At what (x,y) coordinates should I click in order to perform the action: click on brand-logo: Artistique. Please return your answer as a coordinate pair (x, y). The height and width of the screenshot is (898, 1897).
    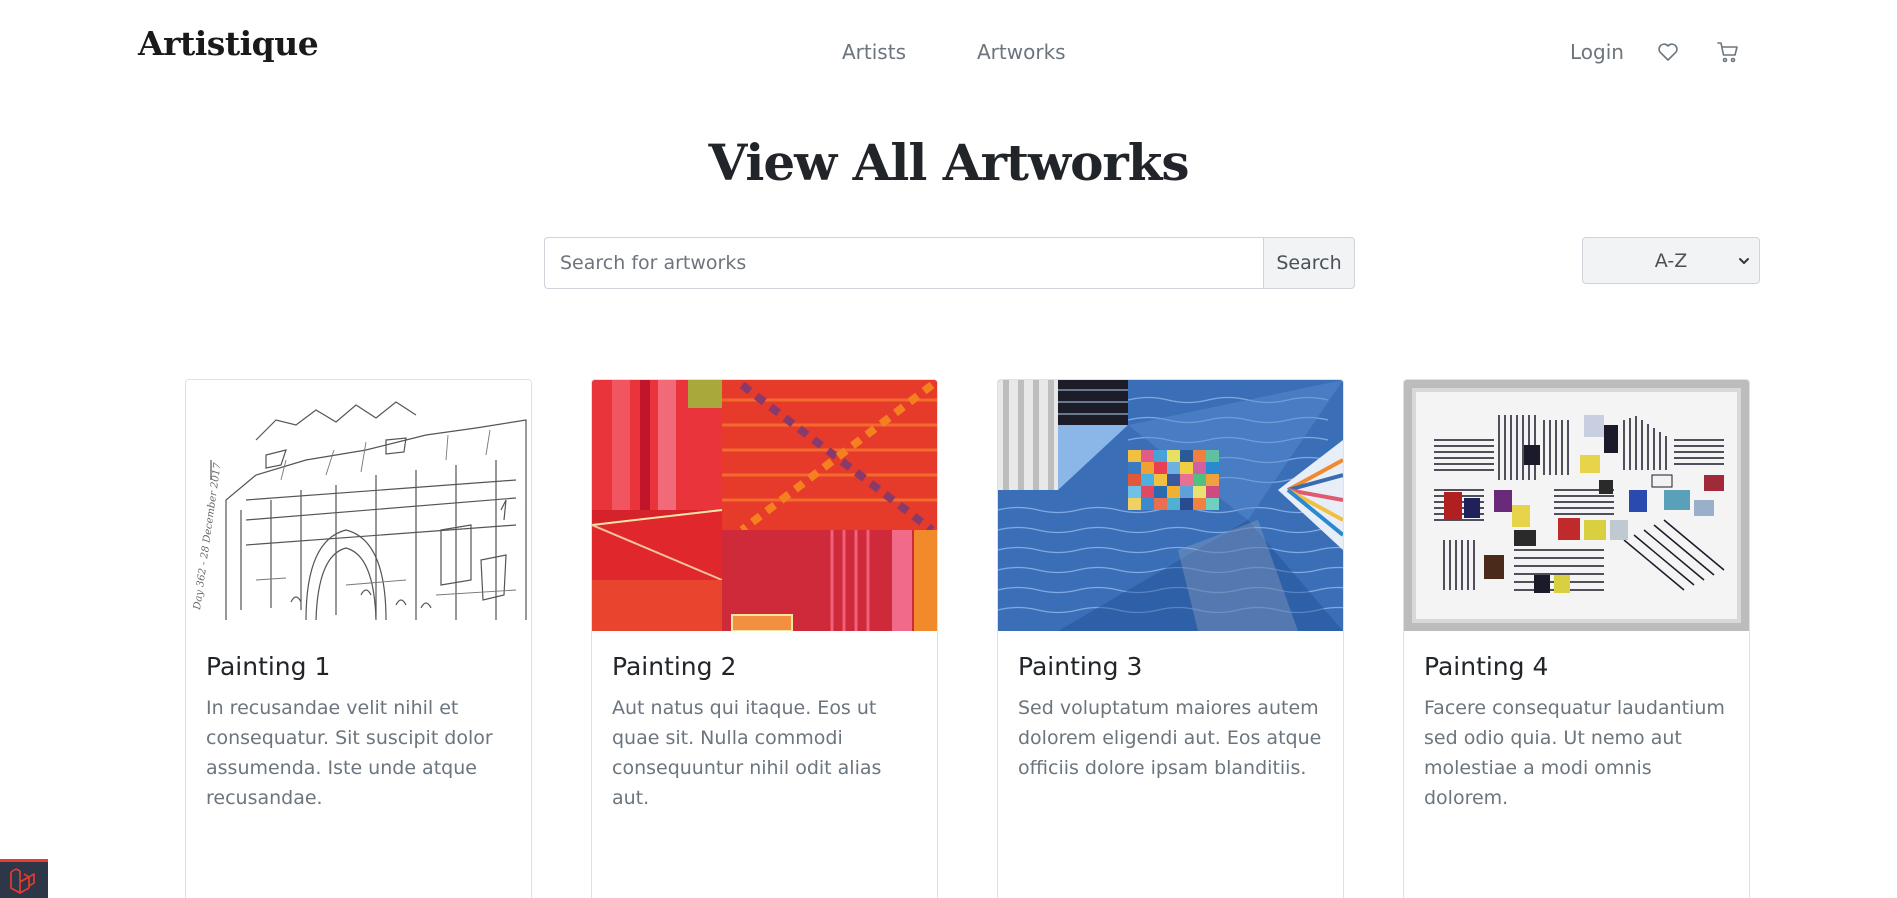
    Looking at the image, I should click on (228, 43).